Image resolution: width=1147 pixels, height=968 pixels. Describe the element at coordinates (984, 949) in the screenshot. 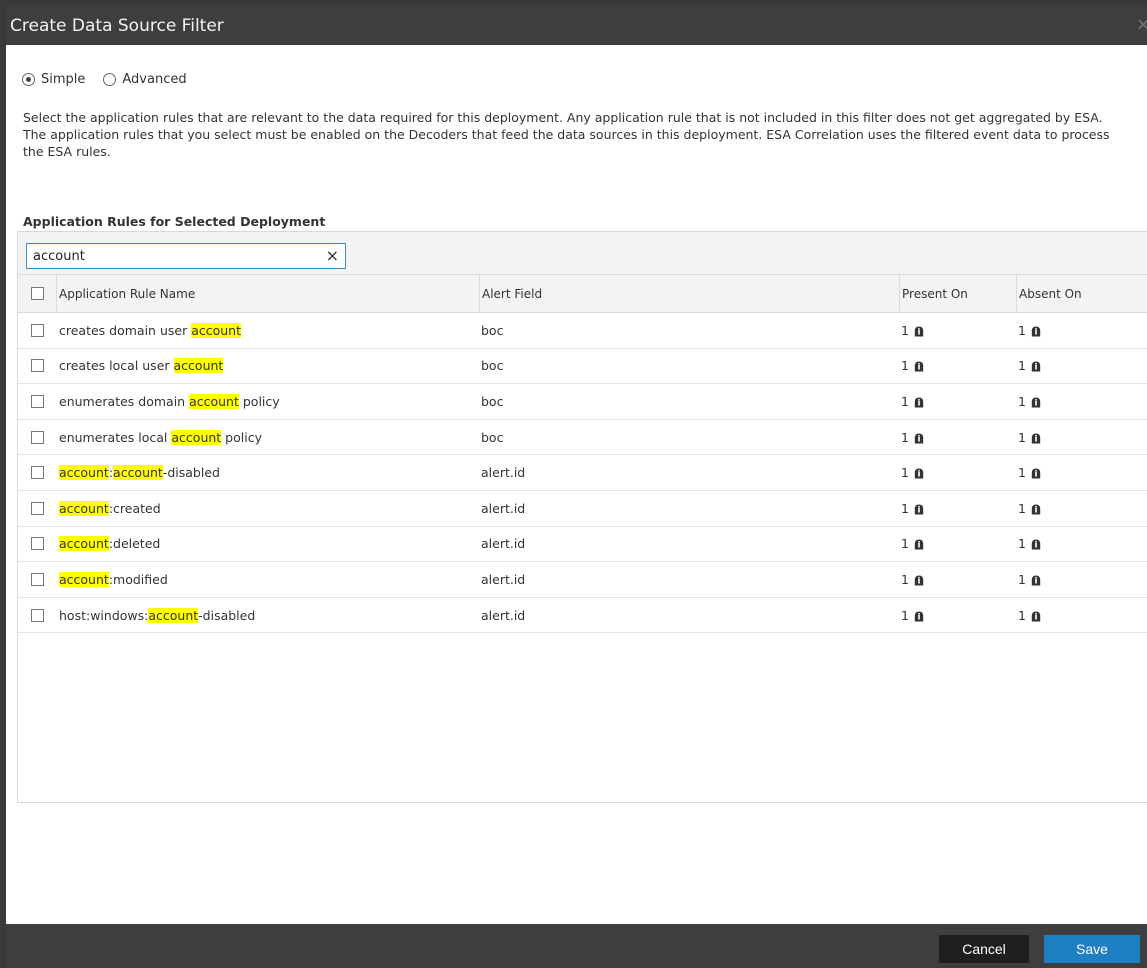

I see `cancel-button: Cancel` at that location.